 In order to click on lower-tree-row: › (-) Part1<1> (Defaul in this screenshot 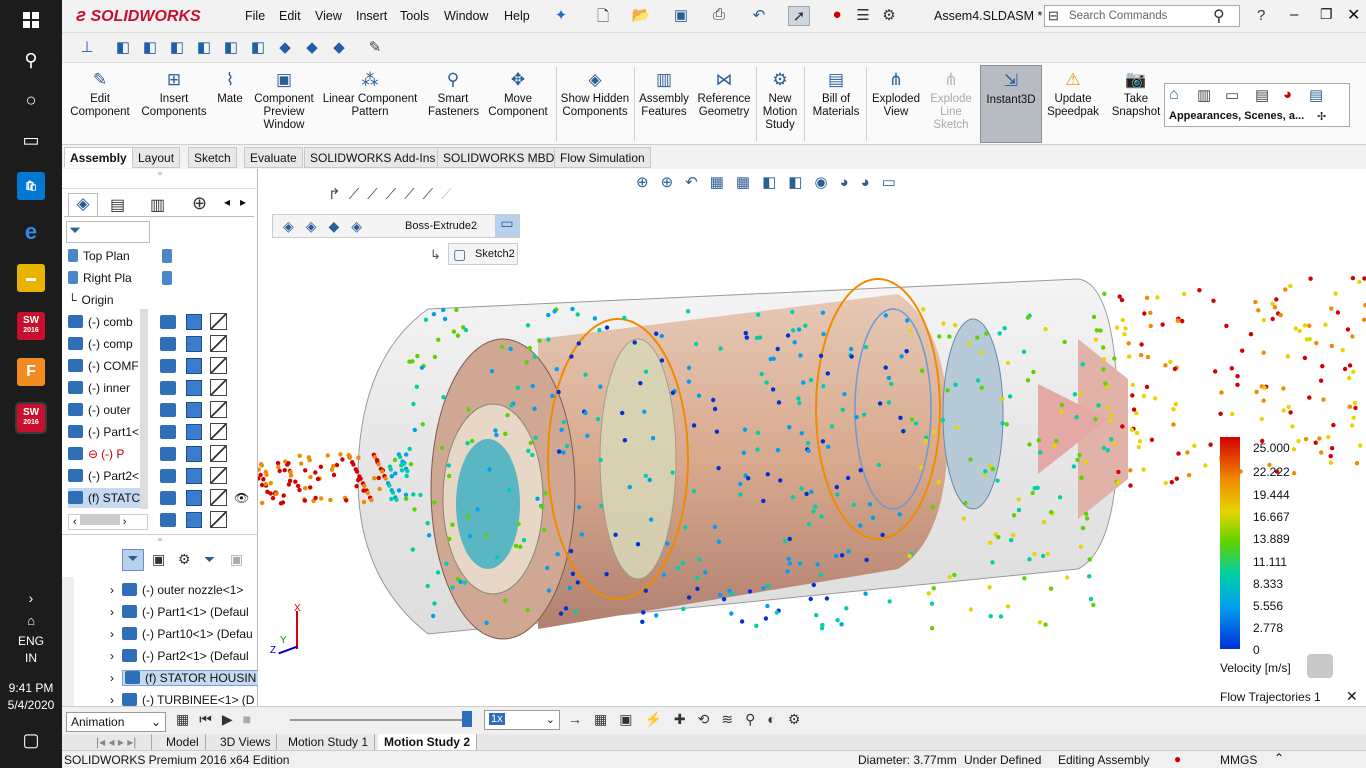, I will do `click(190, 612)`.